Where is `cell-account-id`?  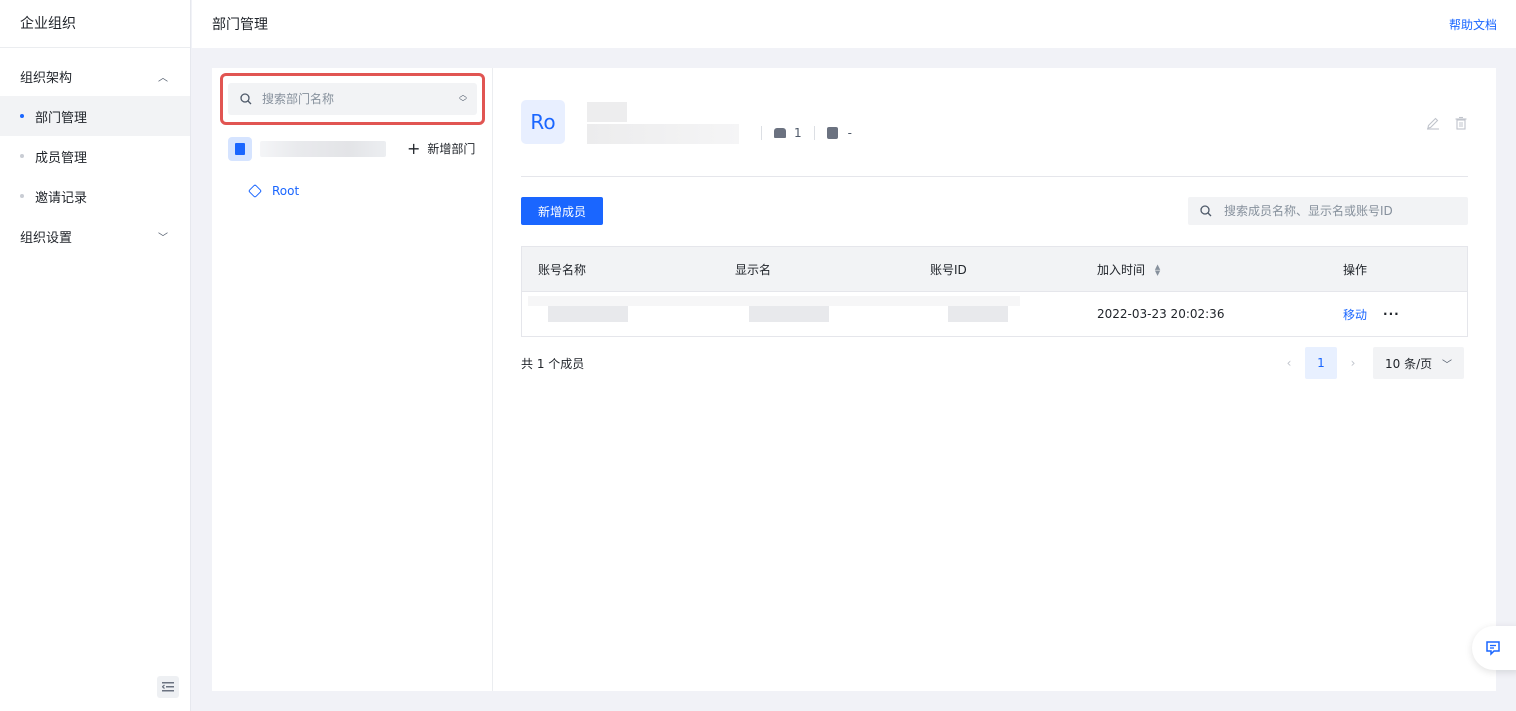
cell-account-id is located at coordinates (998, 314).